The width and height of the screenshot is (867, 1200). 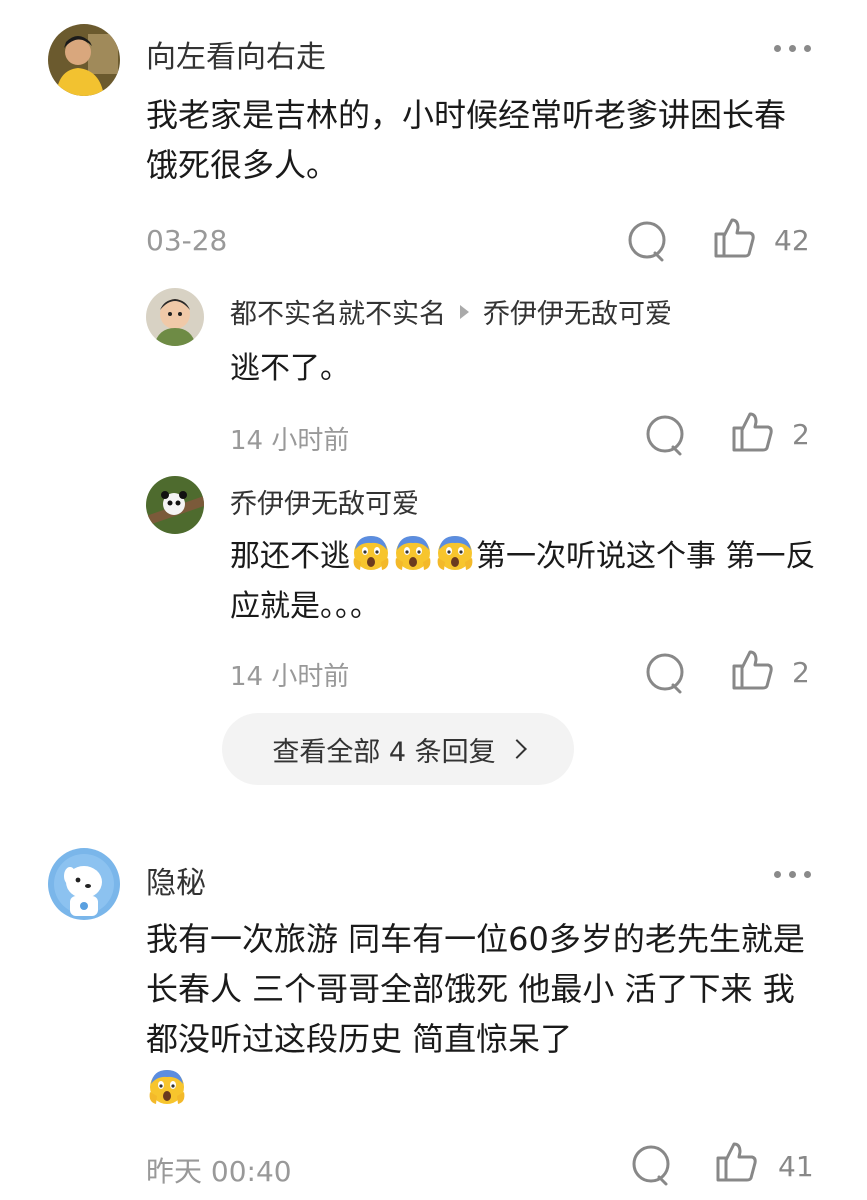 What do you see at coordinates (84, 60) in the screenshot?
I see `person-avatar-icon` at bounding box center [84, 60].